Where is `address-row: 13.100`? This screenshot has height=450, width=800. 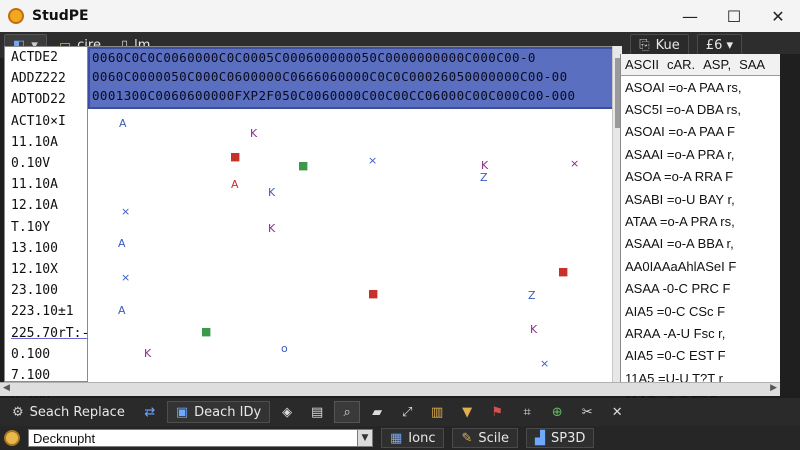
address-row: 13.100 is located at coordinates (46, 248).